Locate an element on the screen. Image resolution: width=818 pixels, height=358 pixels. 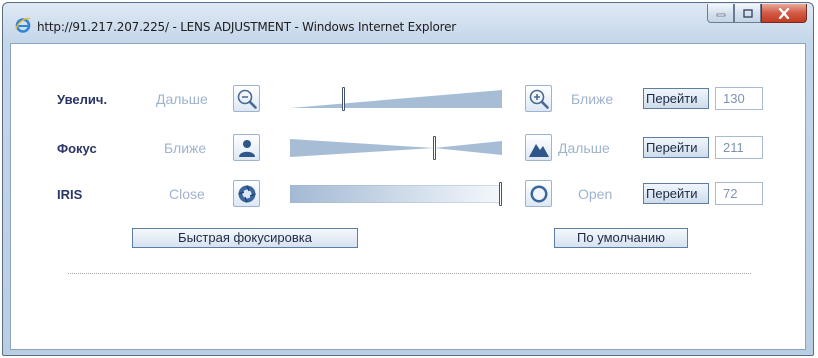
focus-slider-handle is located at coordinates (434, 148).